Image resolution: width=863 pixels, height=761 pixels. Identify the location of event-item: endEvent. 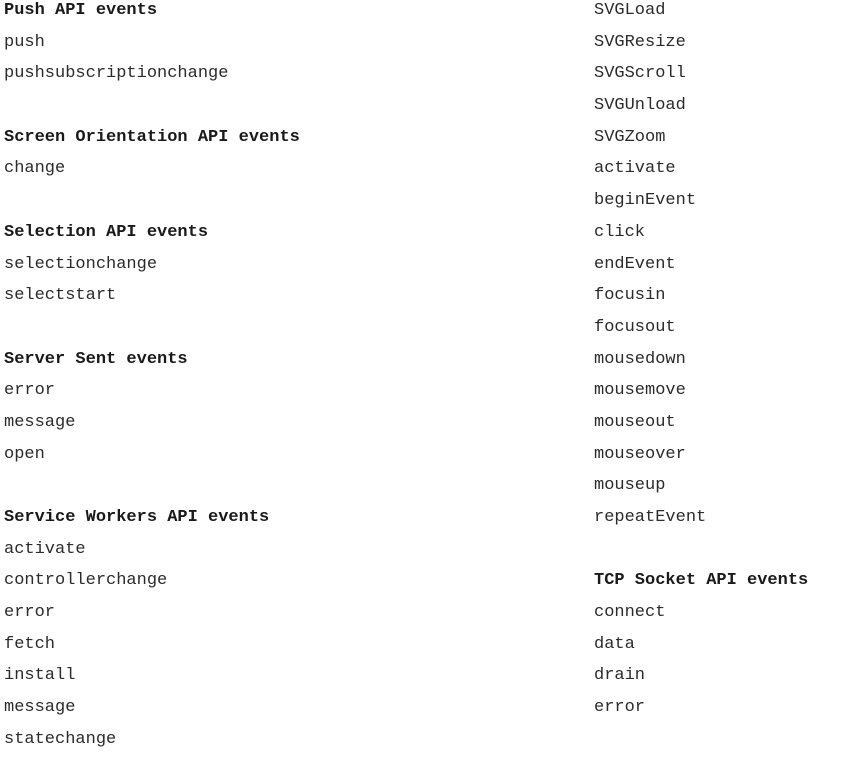
(635, 264).